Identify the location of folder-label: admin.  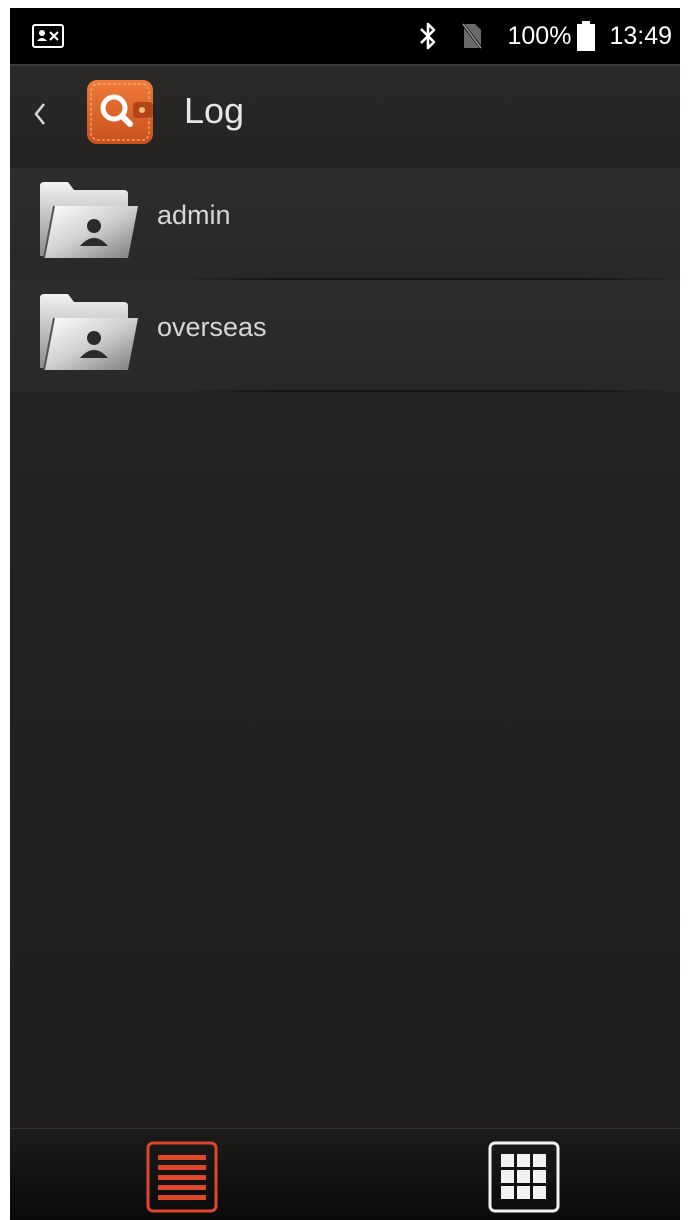
(194, 215).